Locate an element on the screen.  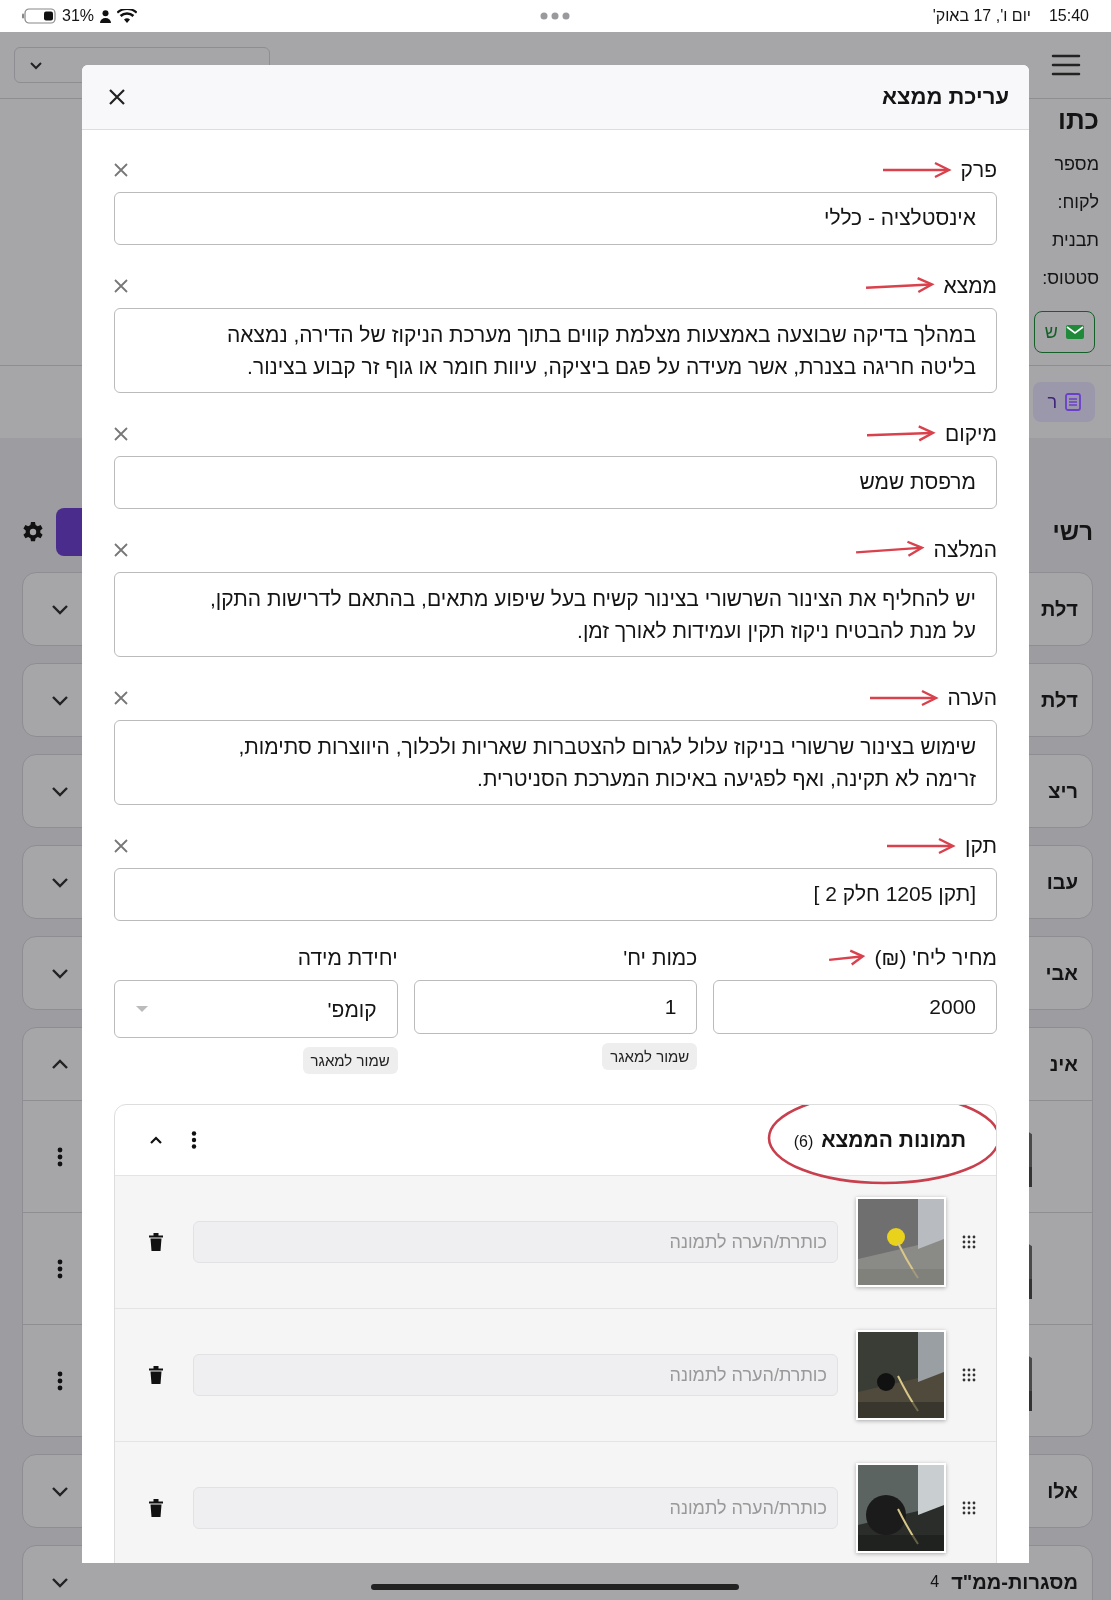
photos-title: תמונות הממצא is located at coordinates (893, 1140).